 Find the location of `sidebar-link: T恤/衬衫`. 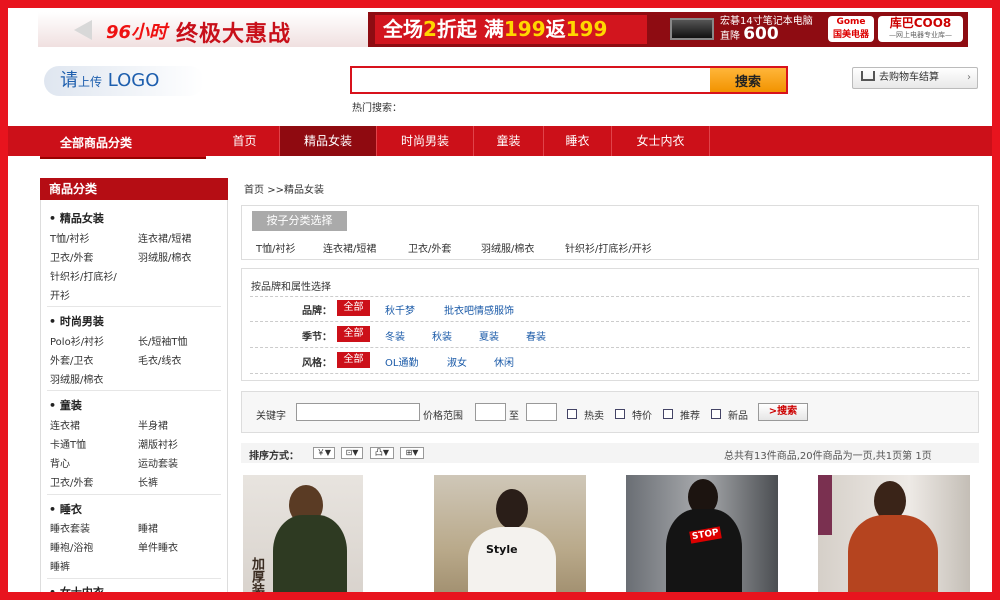

sidebar-link: T恤/衬衫 is located at coordinates (69, 237).